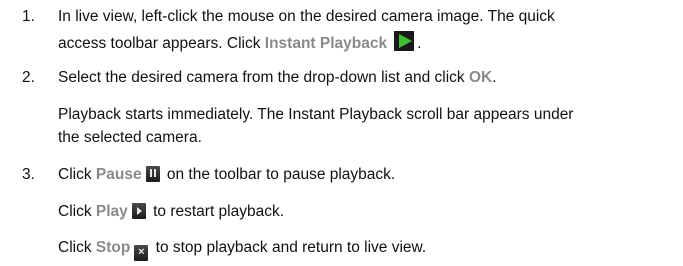  I want to click on step-3-play-tail: to restart playback., so click(219, 211).